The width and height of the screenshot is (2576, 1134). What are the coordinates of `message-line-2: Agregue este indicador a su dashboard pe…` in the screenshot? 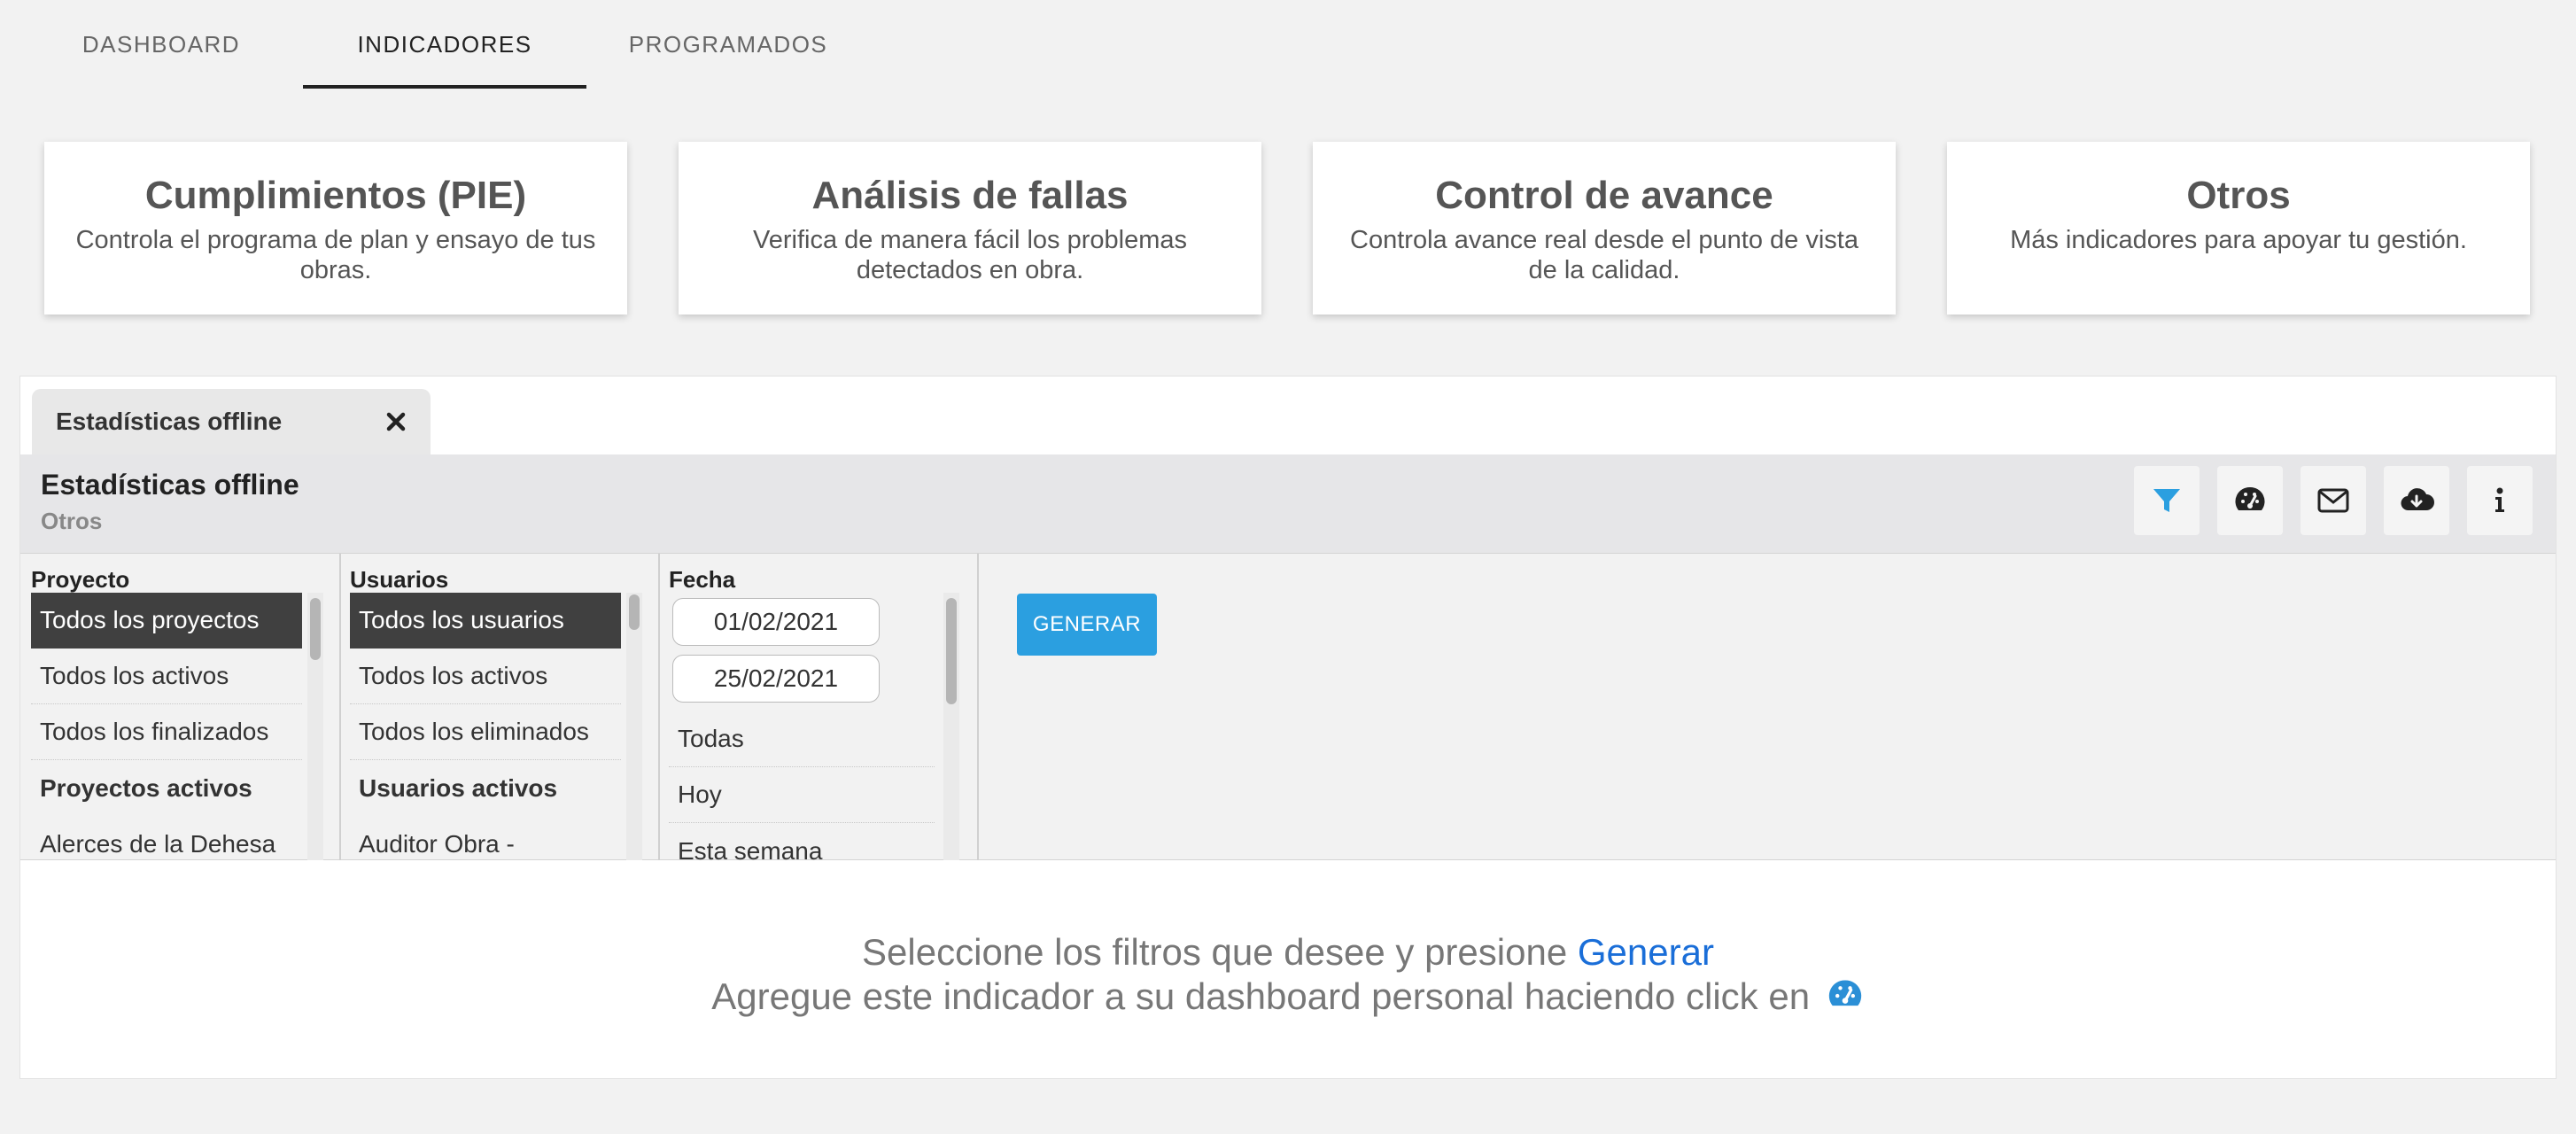 It's located at (1288, 997).